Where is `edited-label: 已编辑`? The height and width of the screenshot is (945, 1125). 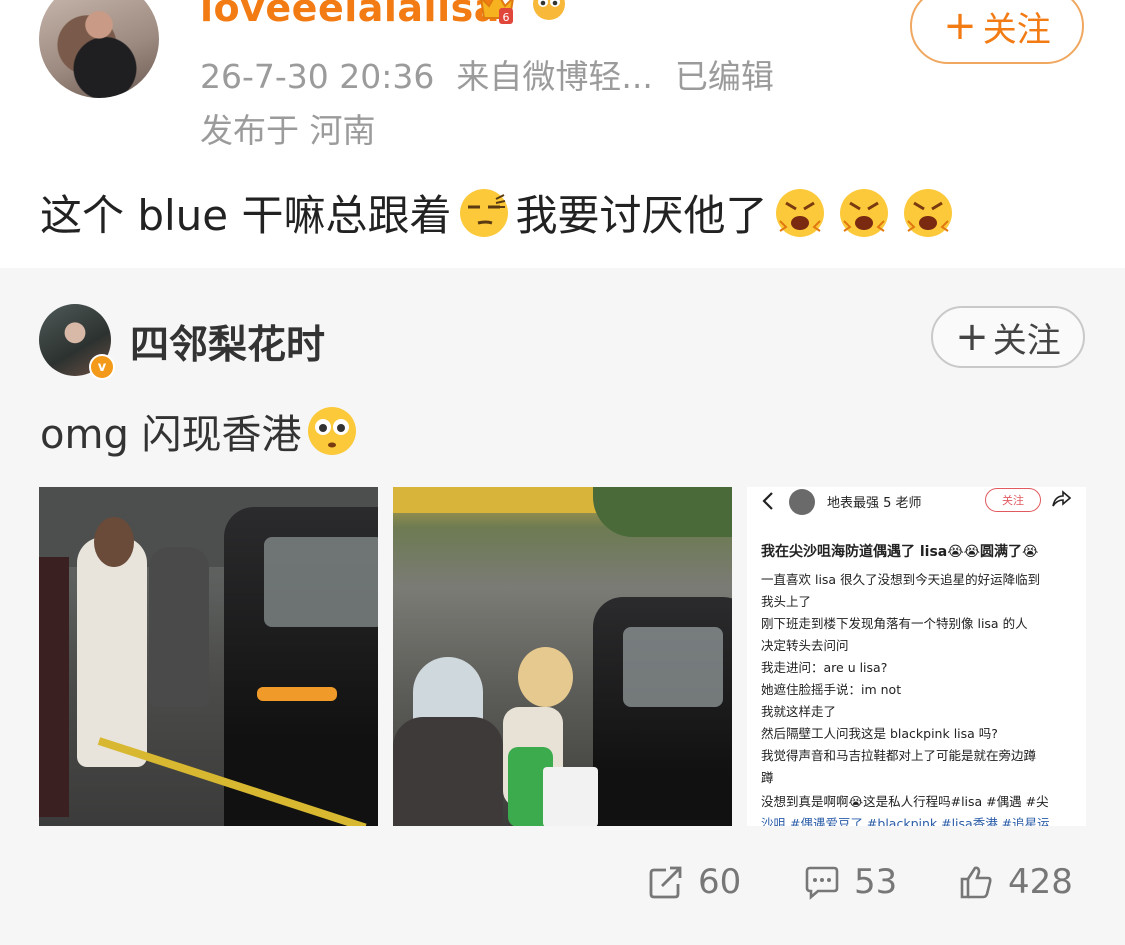
edited-label: 已编辑 is located at coordinates (724, 76).